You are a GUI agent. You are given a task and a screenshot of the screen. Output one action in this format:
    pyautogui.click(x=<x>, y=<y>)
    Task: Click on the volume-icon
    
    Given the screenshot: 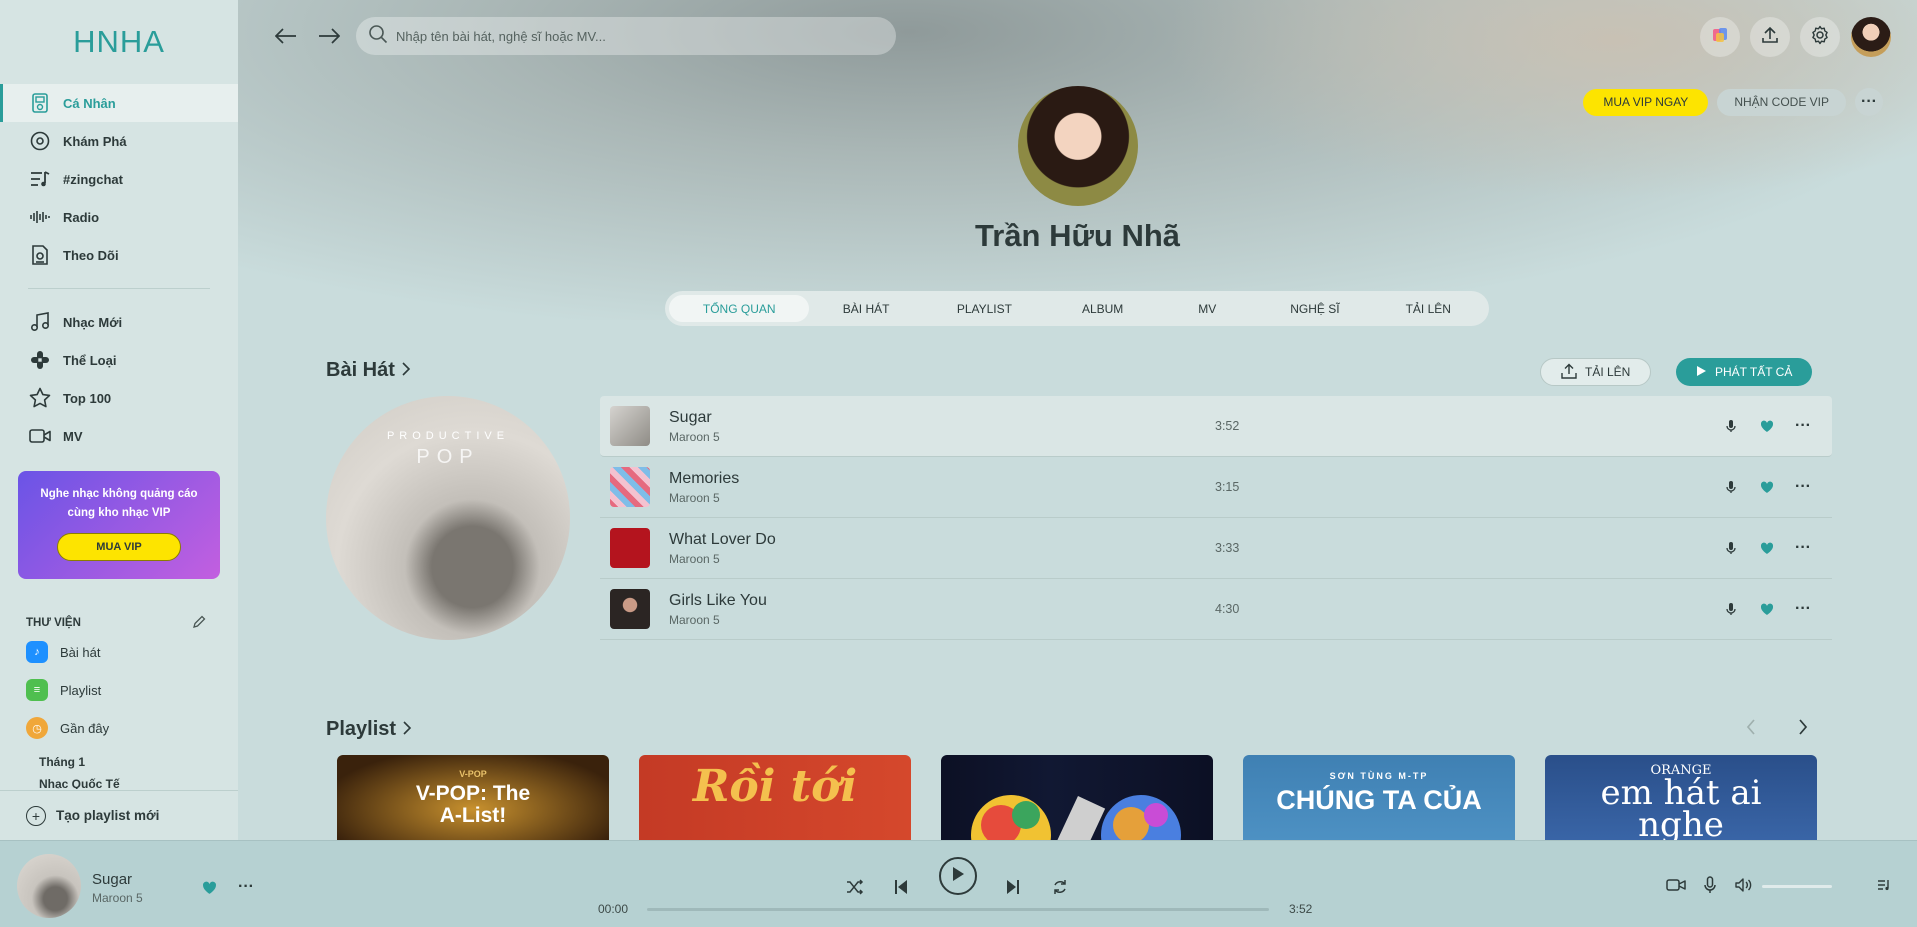 What is the action you would take?
    pyautogui.click(x=1744, y=885)
    